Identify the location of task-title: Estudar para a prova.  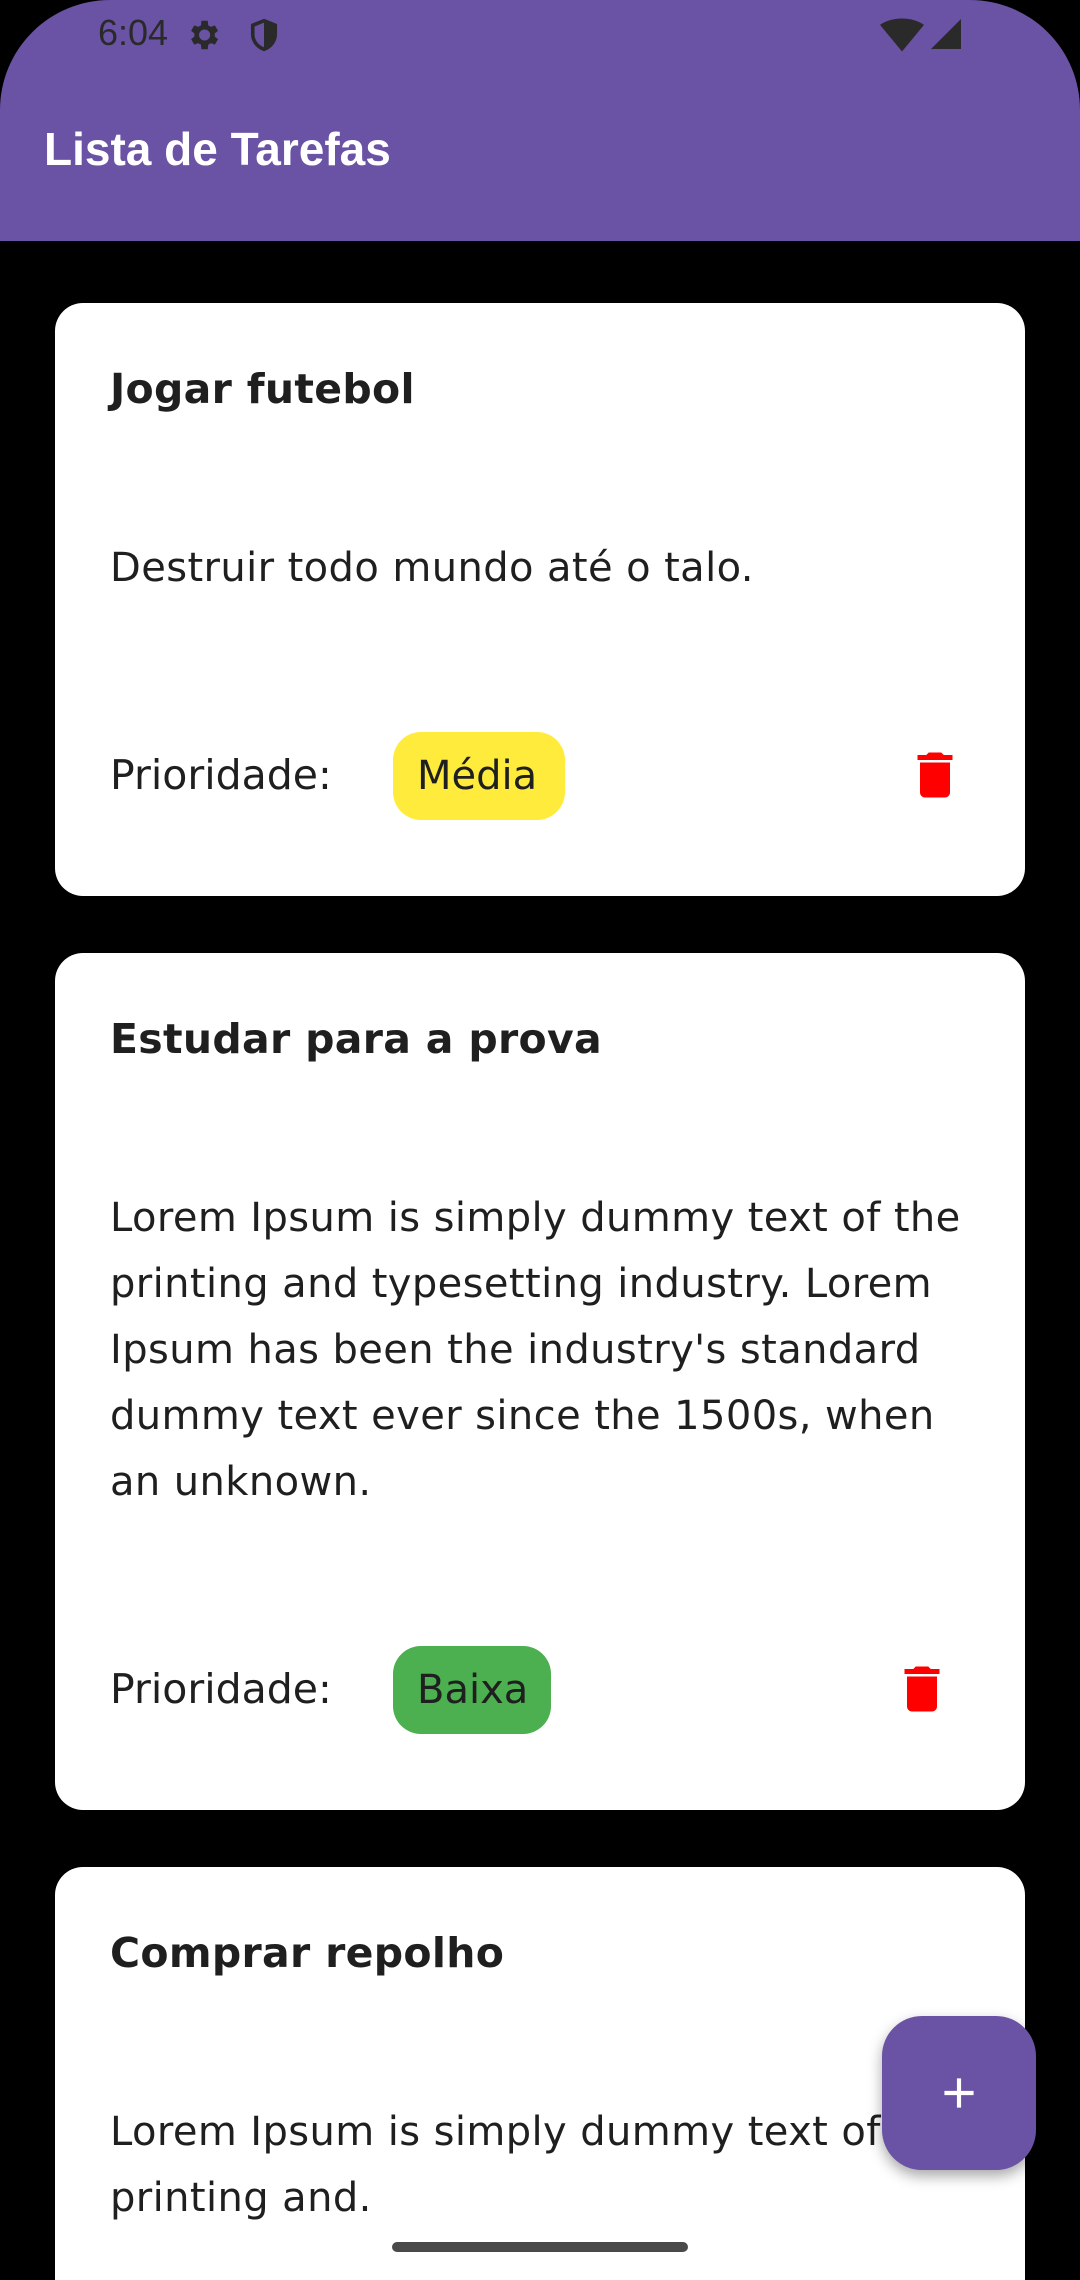
(356, 1039).